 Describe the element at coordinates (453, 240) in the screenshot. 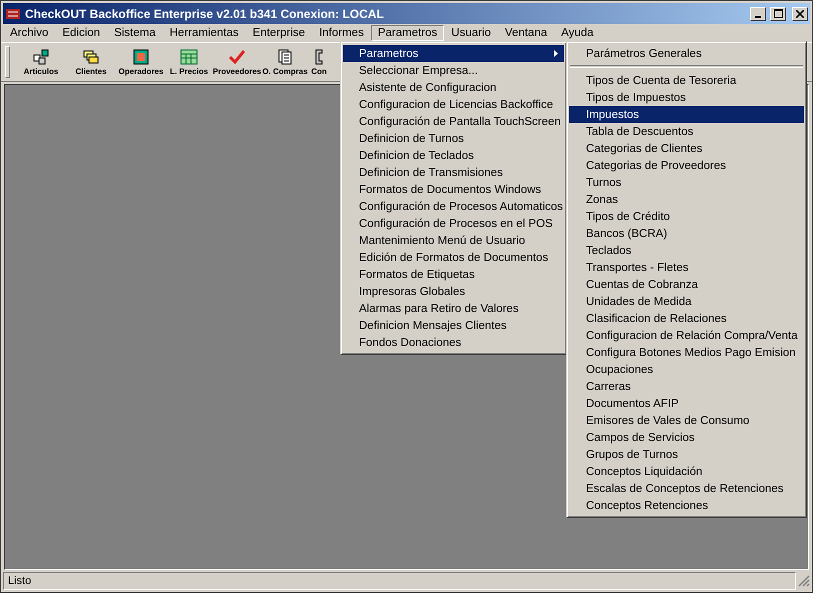

I see `menu-item: Mantenimiento Menú de Usuario` at that location.